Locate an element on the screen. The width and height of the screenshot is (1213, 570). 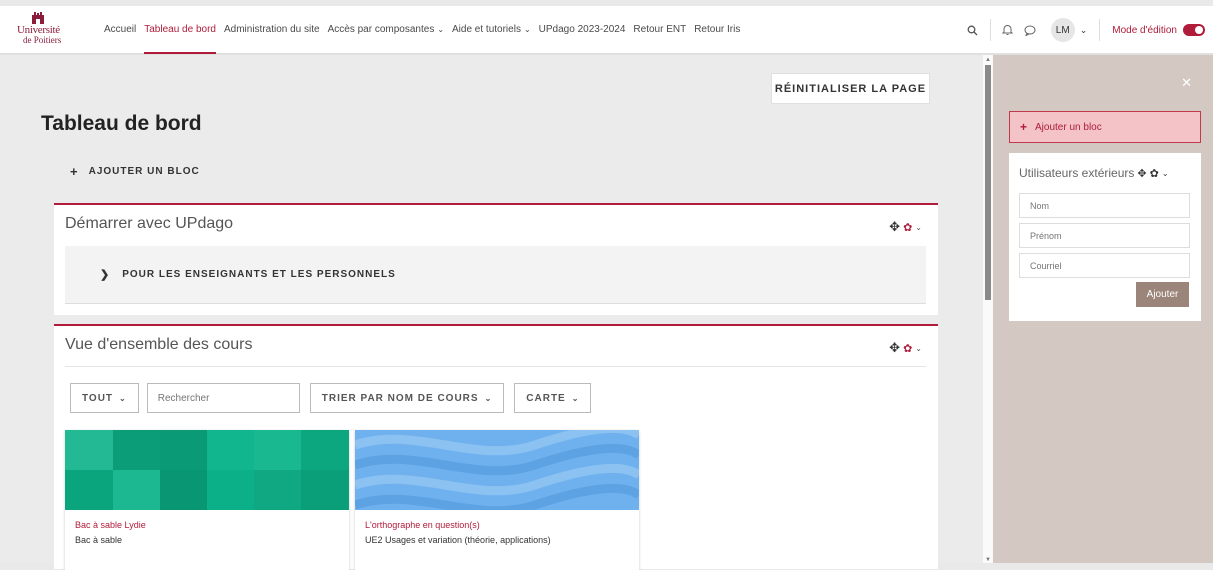
avatar: LM is located at coordinates (1062, 30).